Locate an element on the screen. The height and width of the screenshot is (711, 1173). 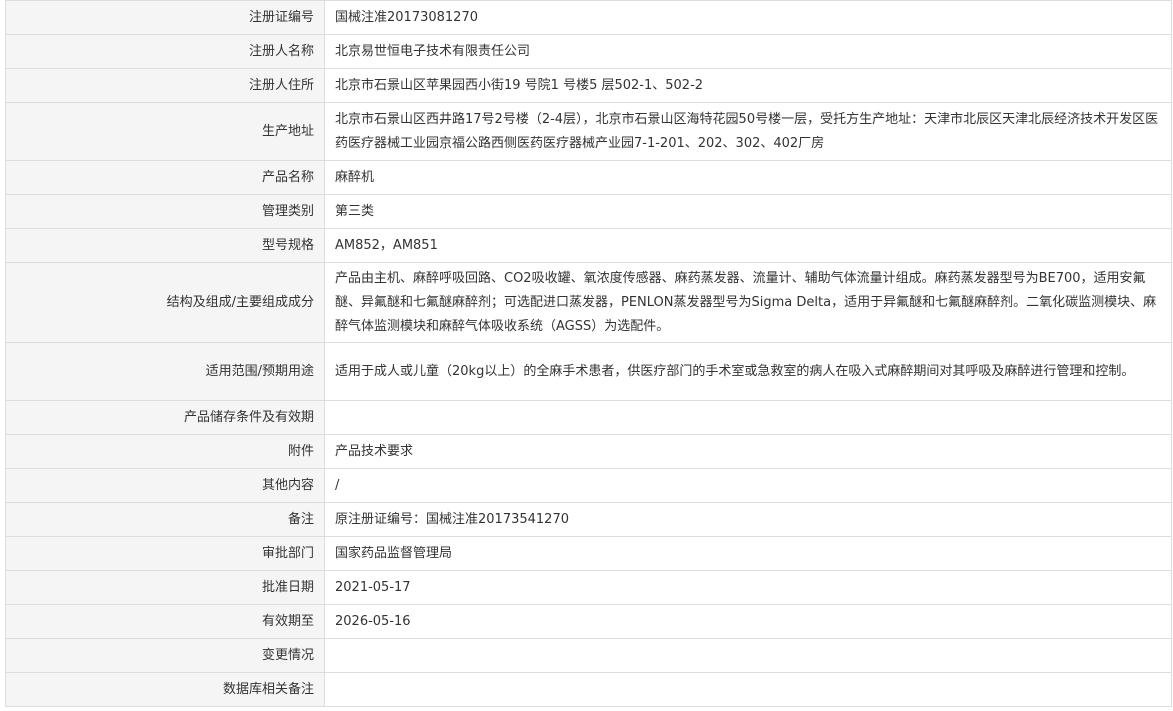
row-value: 产品技术要求 is located at coordinates (748, 451).